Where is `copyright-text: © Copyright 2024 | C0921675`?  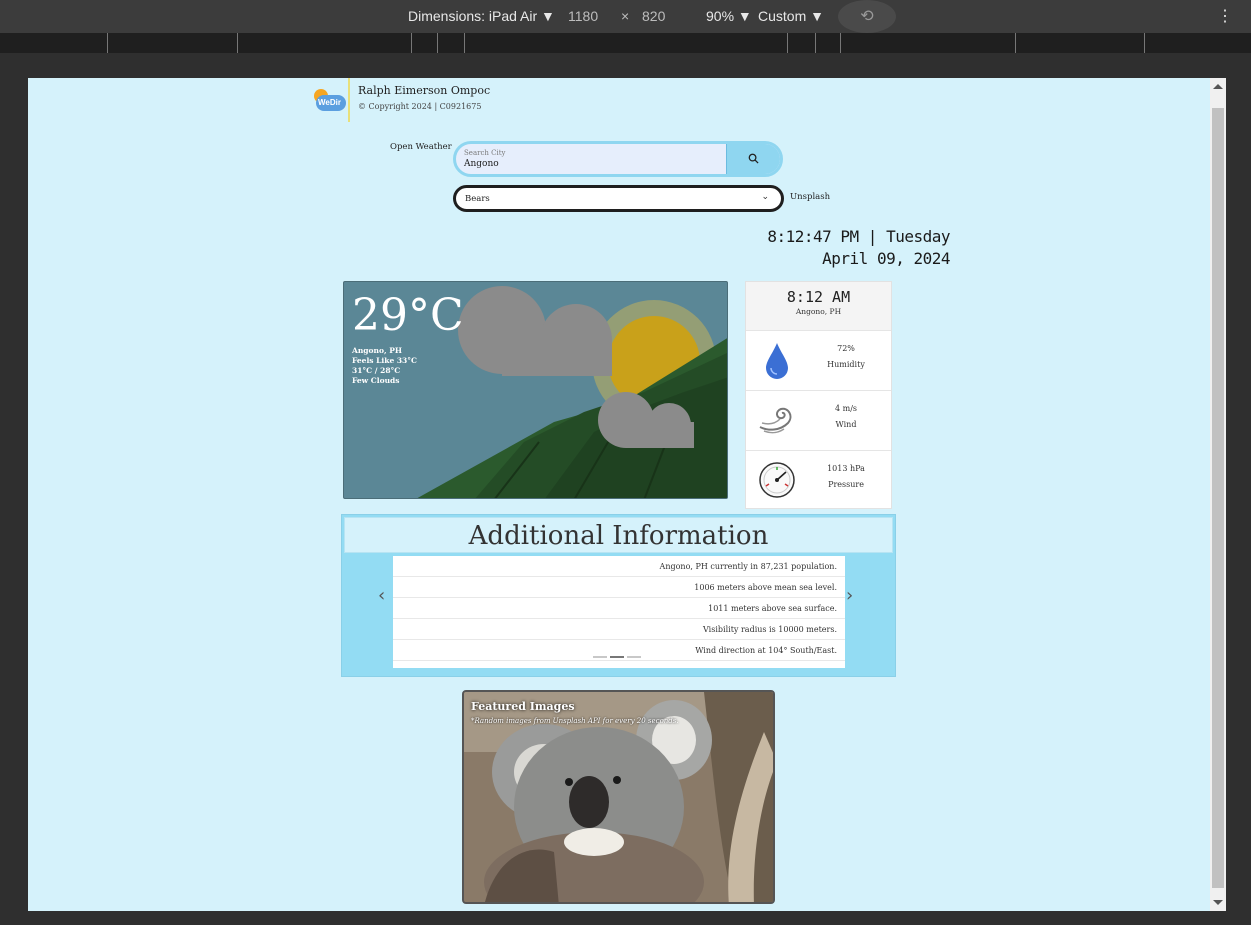
copyright-text: © Copyright 2024 | C0921675 is located at coordinates (420, 106).